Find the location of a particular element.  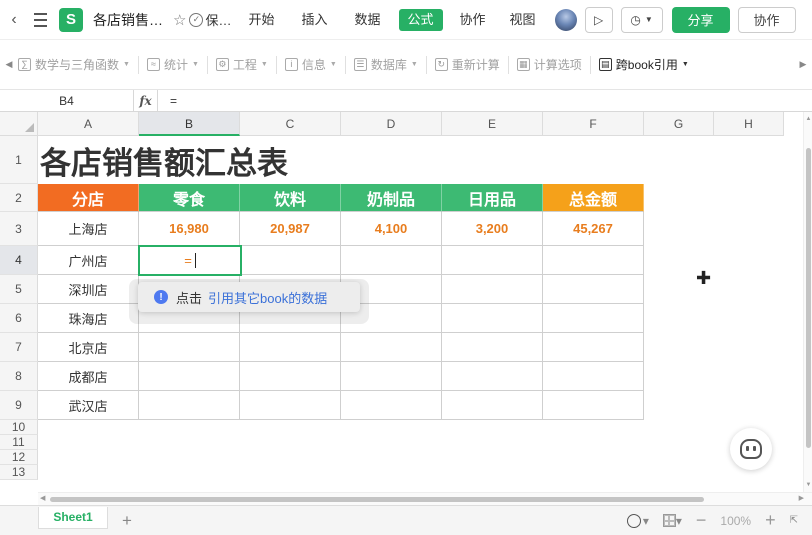

layout-icon: ▾ is located at coordinates (672, 521).